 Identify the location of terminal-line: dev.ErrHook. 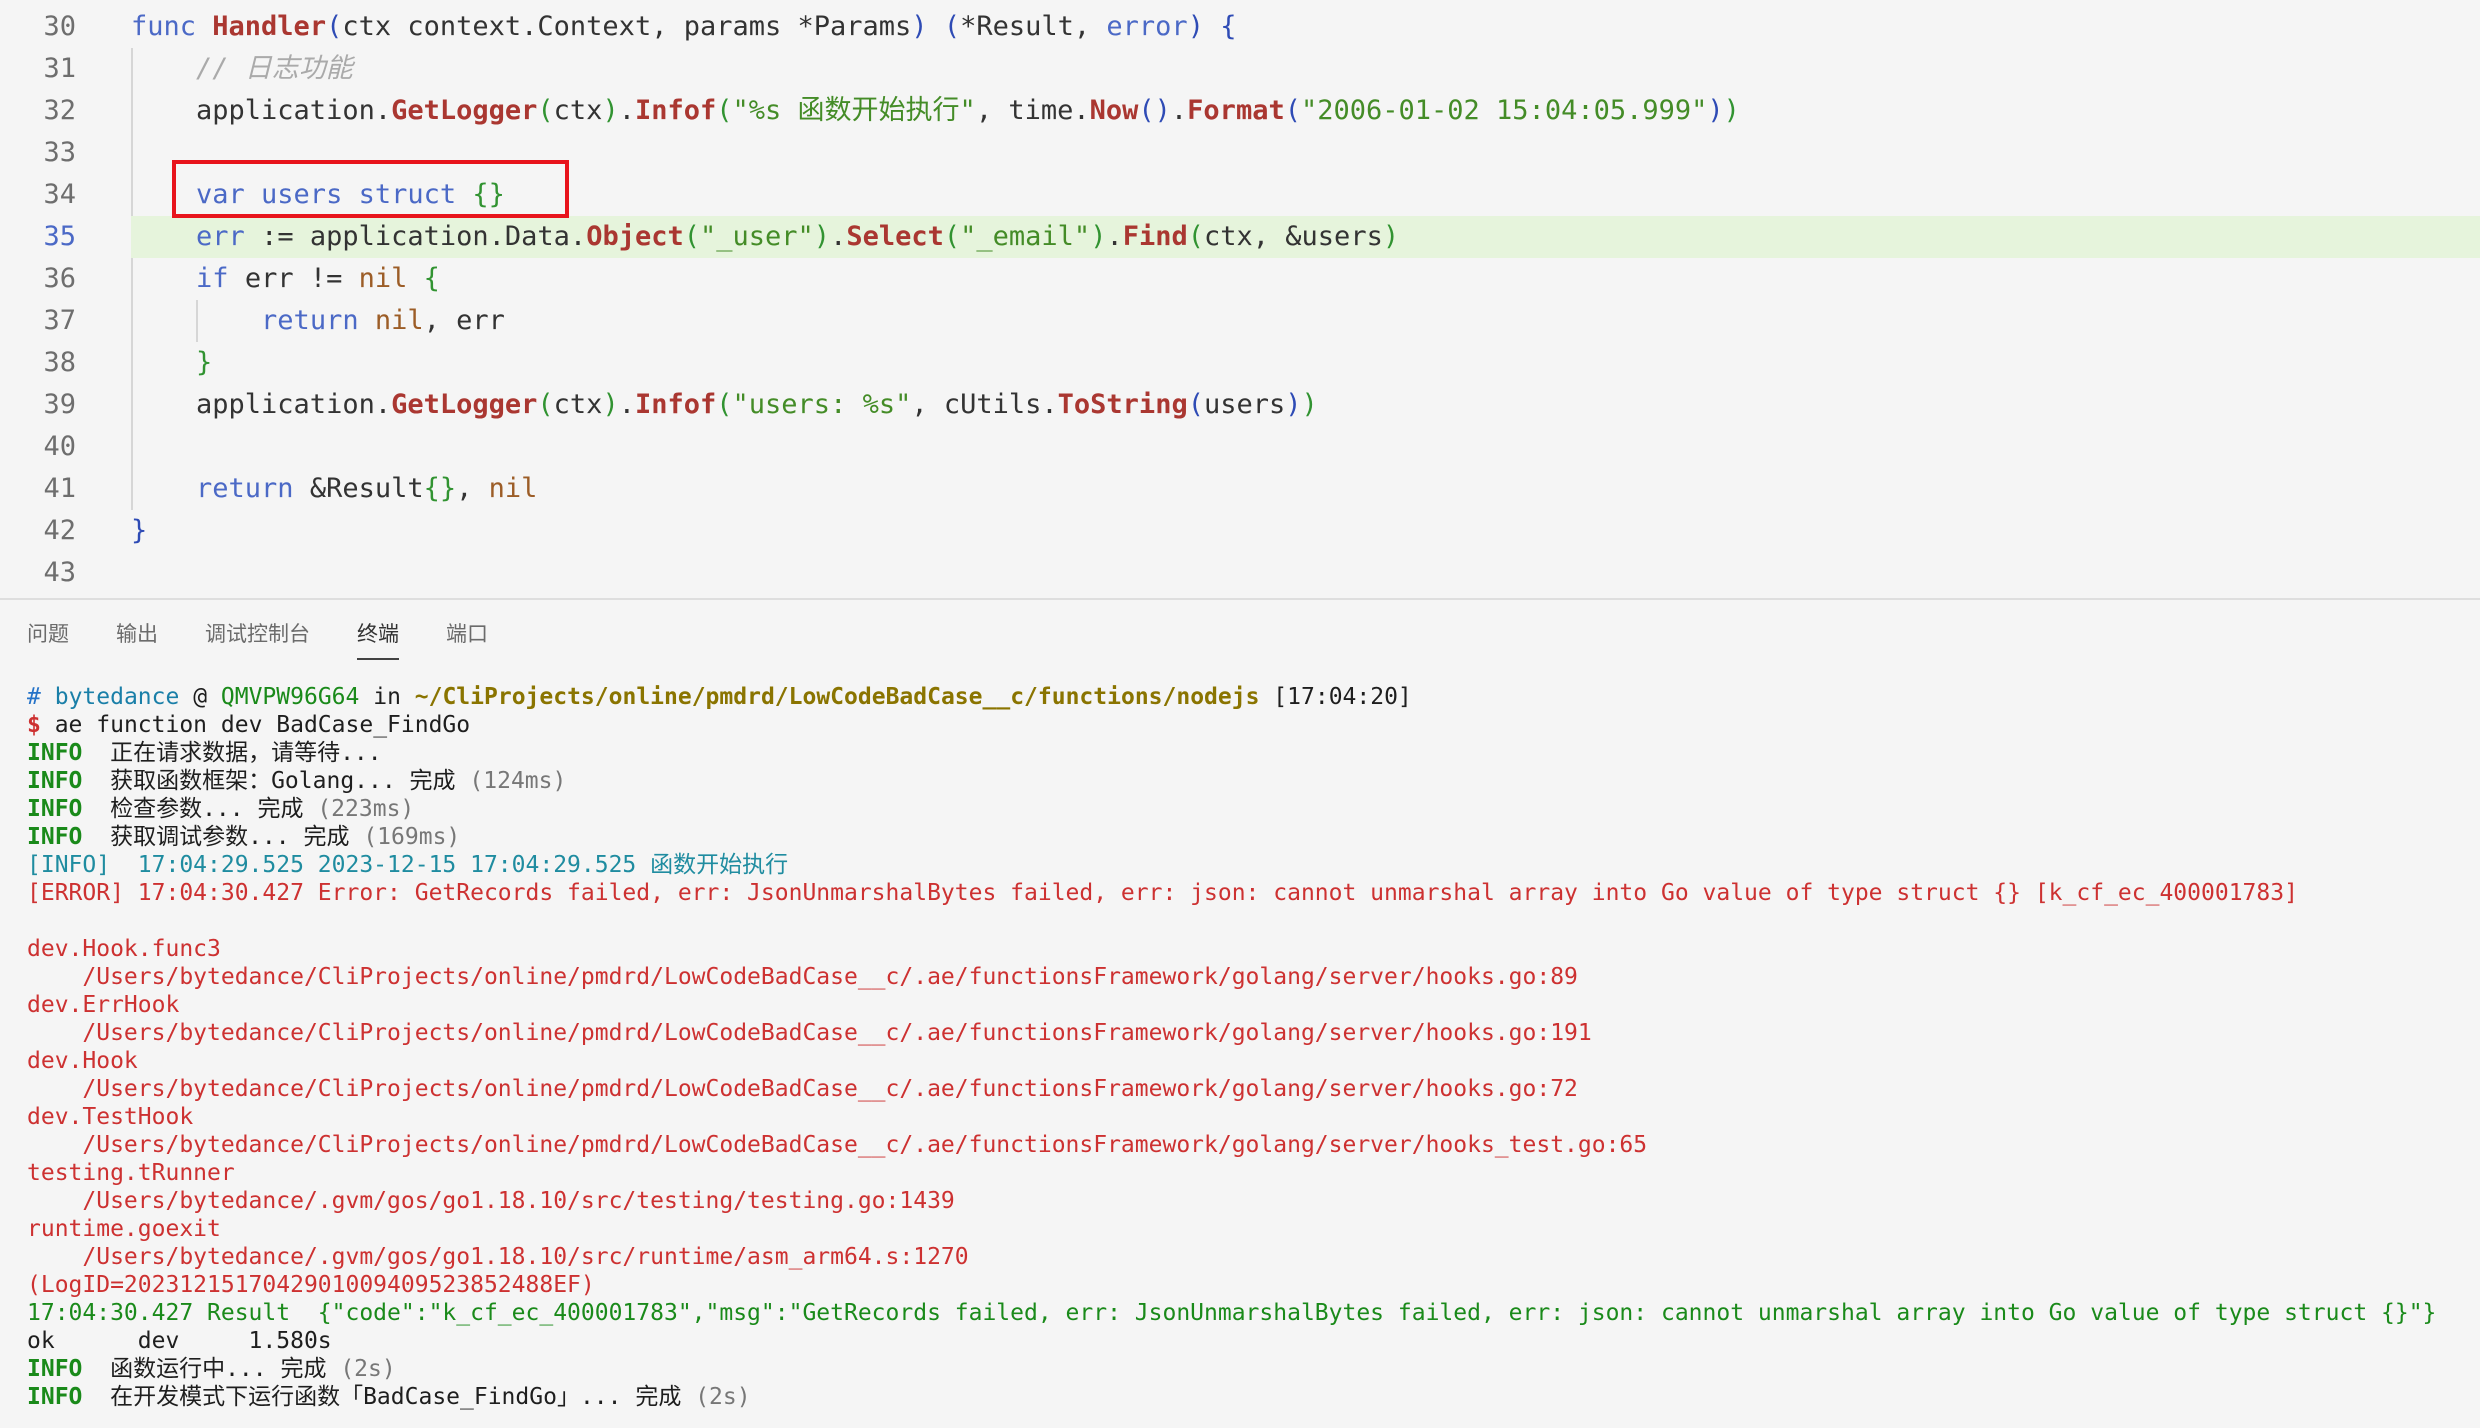
(1253, 1005).